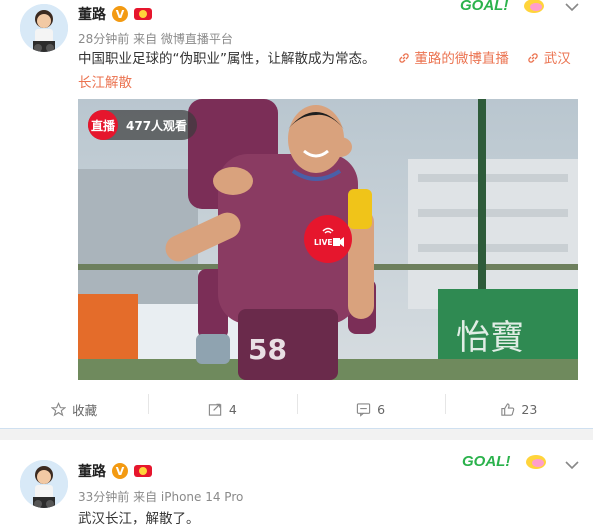  What do you see at coordinates (381, 409) in the screenshot?
I see `comment-count: 6` at bounding box center [381, 409].